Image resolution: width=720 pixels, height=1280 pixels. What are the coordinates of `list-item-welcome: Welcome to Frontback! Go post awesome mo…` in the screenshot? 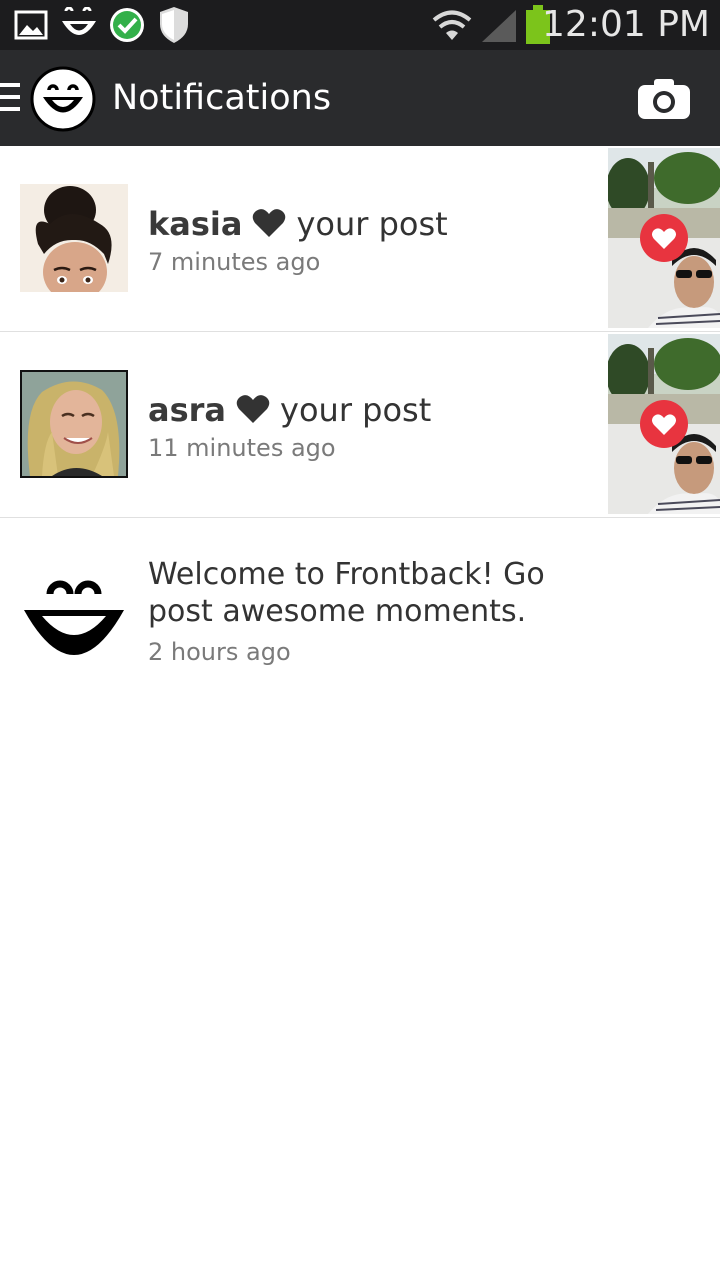 It's located at (360, 603).